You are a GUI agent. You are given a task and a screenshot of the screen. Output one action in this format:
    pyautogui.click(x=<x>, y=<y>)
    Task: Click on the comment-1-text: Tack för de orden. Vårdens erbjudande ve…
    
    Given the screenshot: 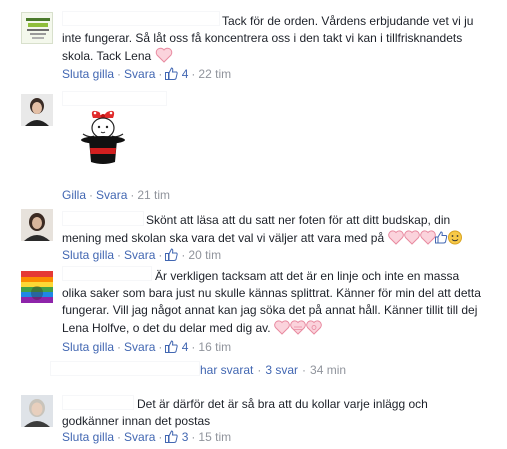 What is the action you would take?
    pyautogui.click(x=268, y=38)
    